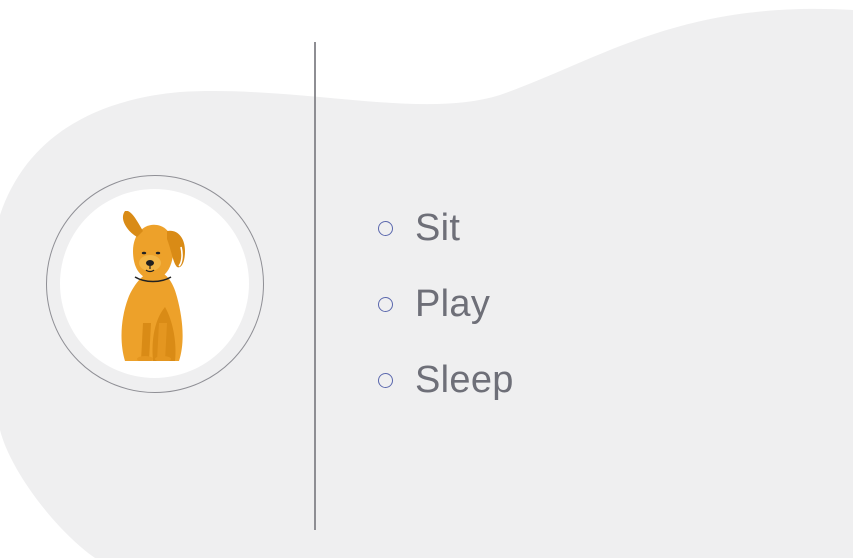  What do you see at coordinates (453, 304) in the screenshot?
I see `option-label-play: Play` at bounding box center [453, 304].